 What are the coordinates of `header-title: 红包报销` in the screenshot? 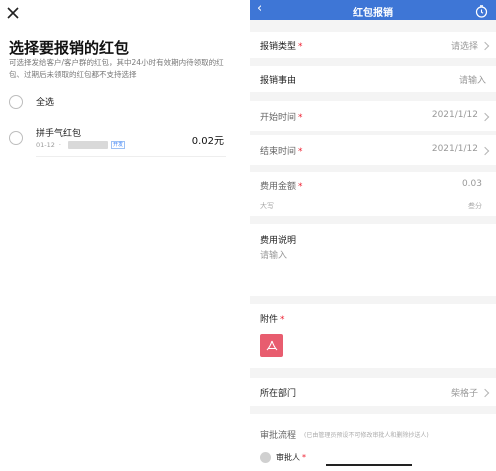 It's located at (373, 13).